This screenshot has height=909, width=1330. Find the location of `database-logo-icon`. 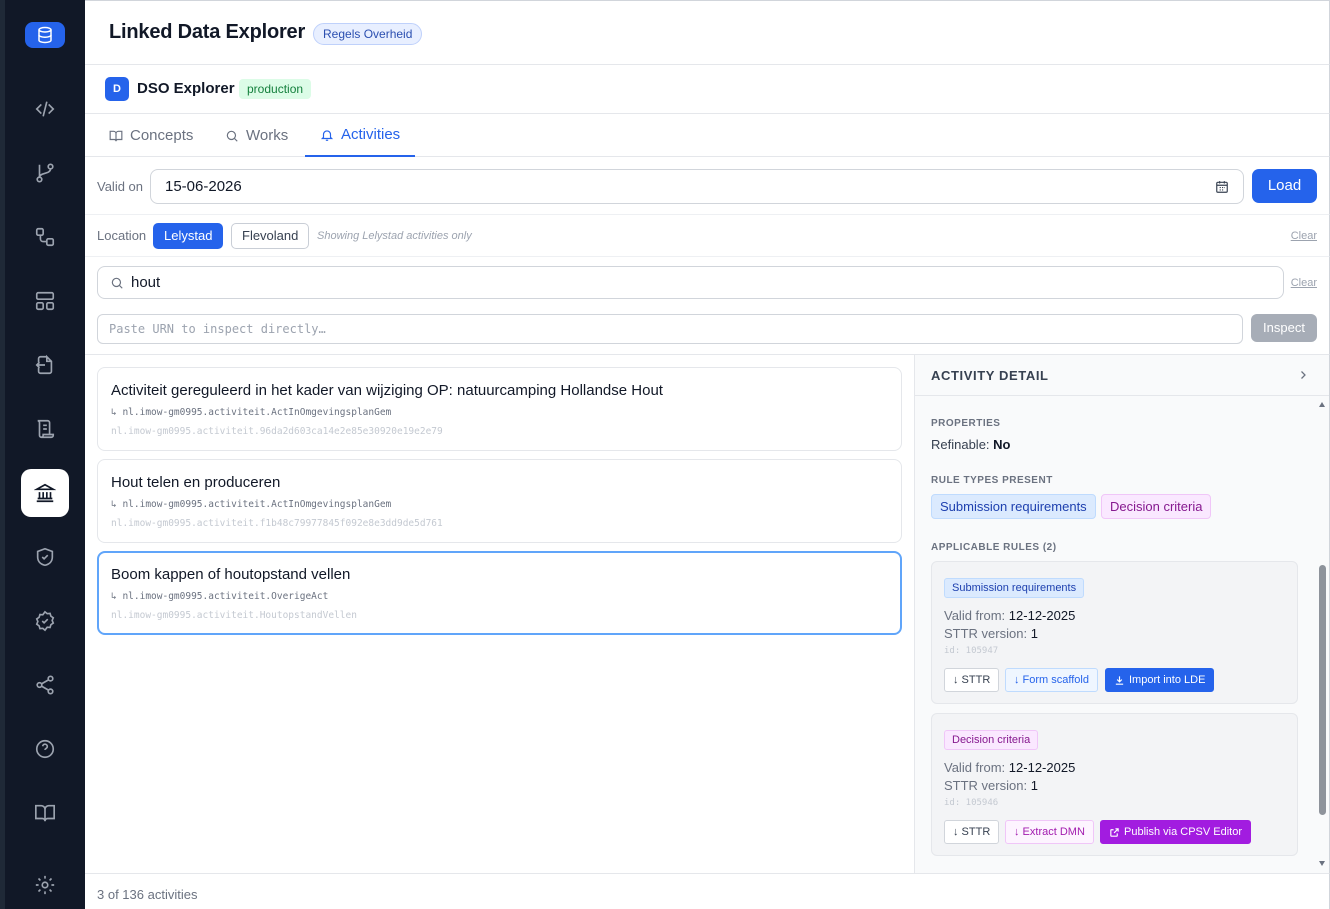

database-logo-icon is located at coordinates (45, 35).